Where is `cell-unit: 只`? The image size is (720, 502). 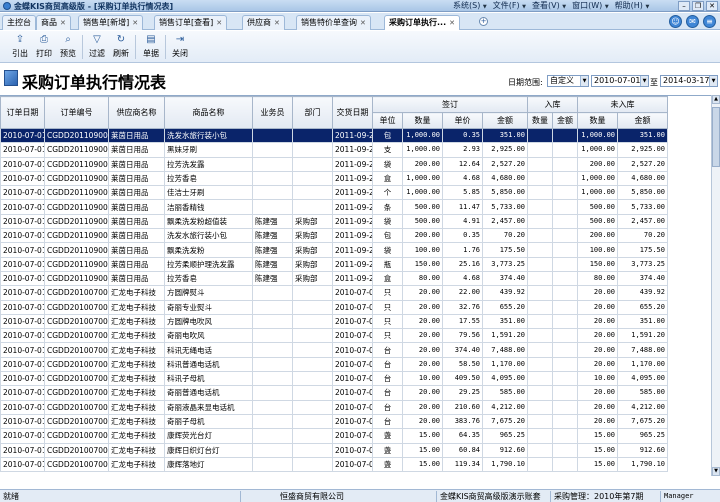 cell-unit: 只 is located at coordinates (387, 321).